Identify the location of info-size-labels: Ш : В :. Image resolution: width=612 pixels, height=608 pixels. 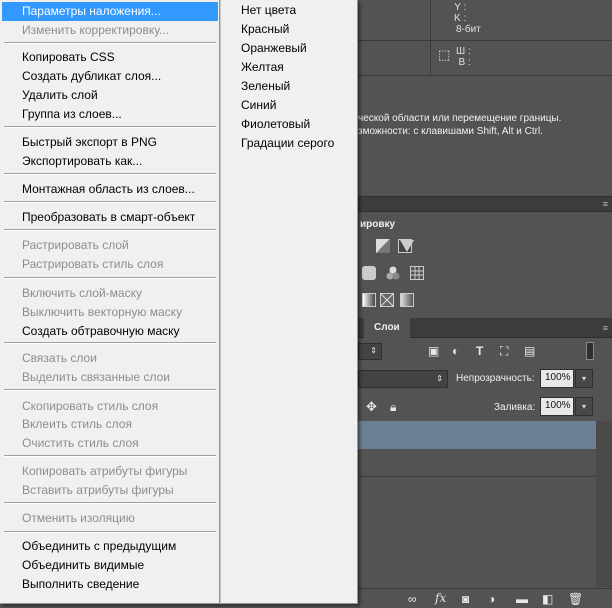
(463, 57).